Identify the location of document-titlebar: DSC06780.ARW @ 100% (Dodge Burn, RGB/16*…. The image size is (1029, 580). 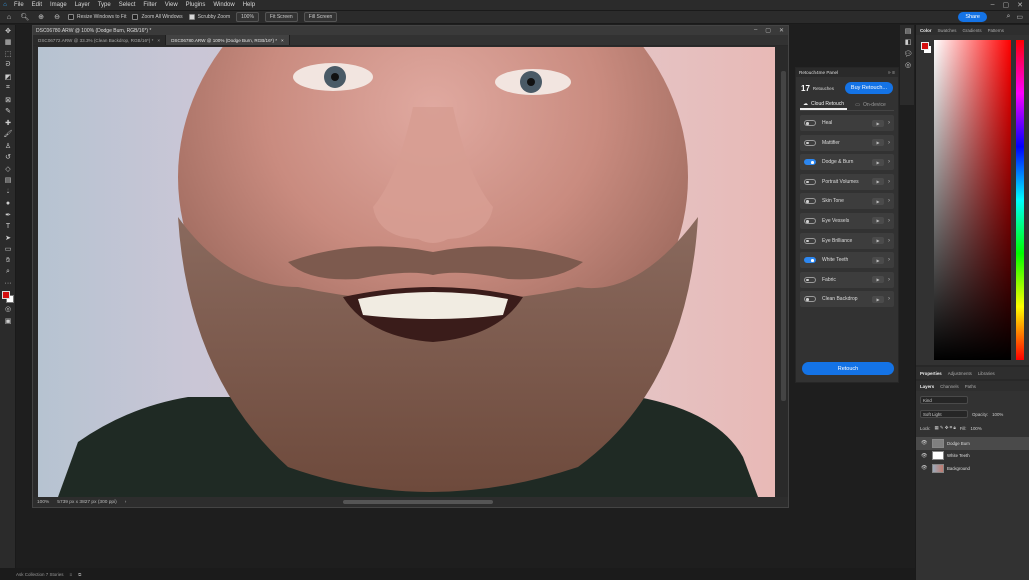
(410, 30).